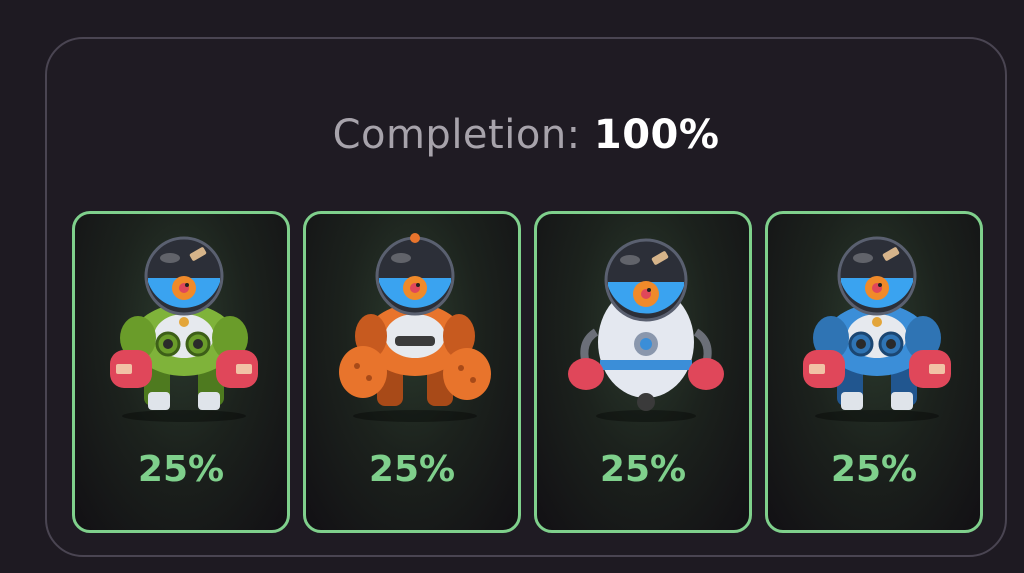 The image size is (1024, 573). I want to click on white-robot-icon, so click(646, 330).